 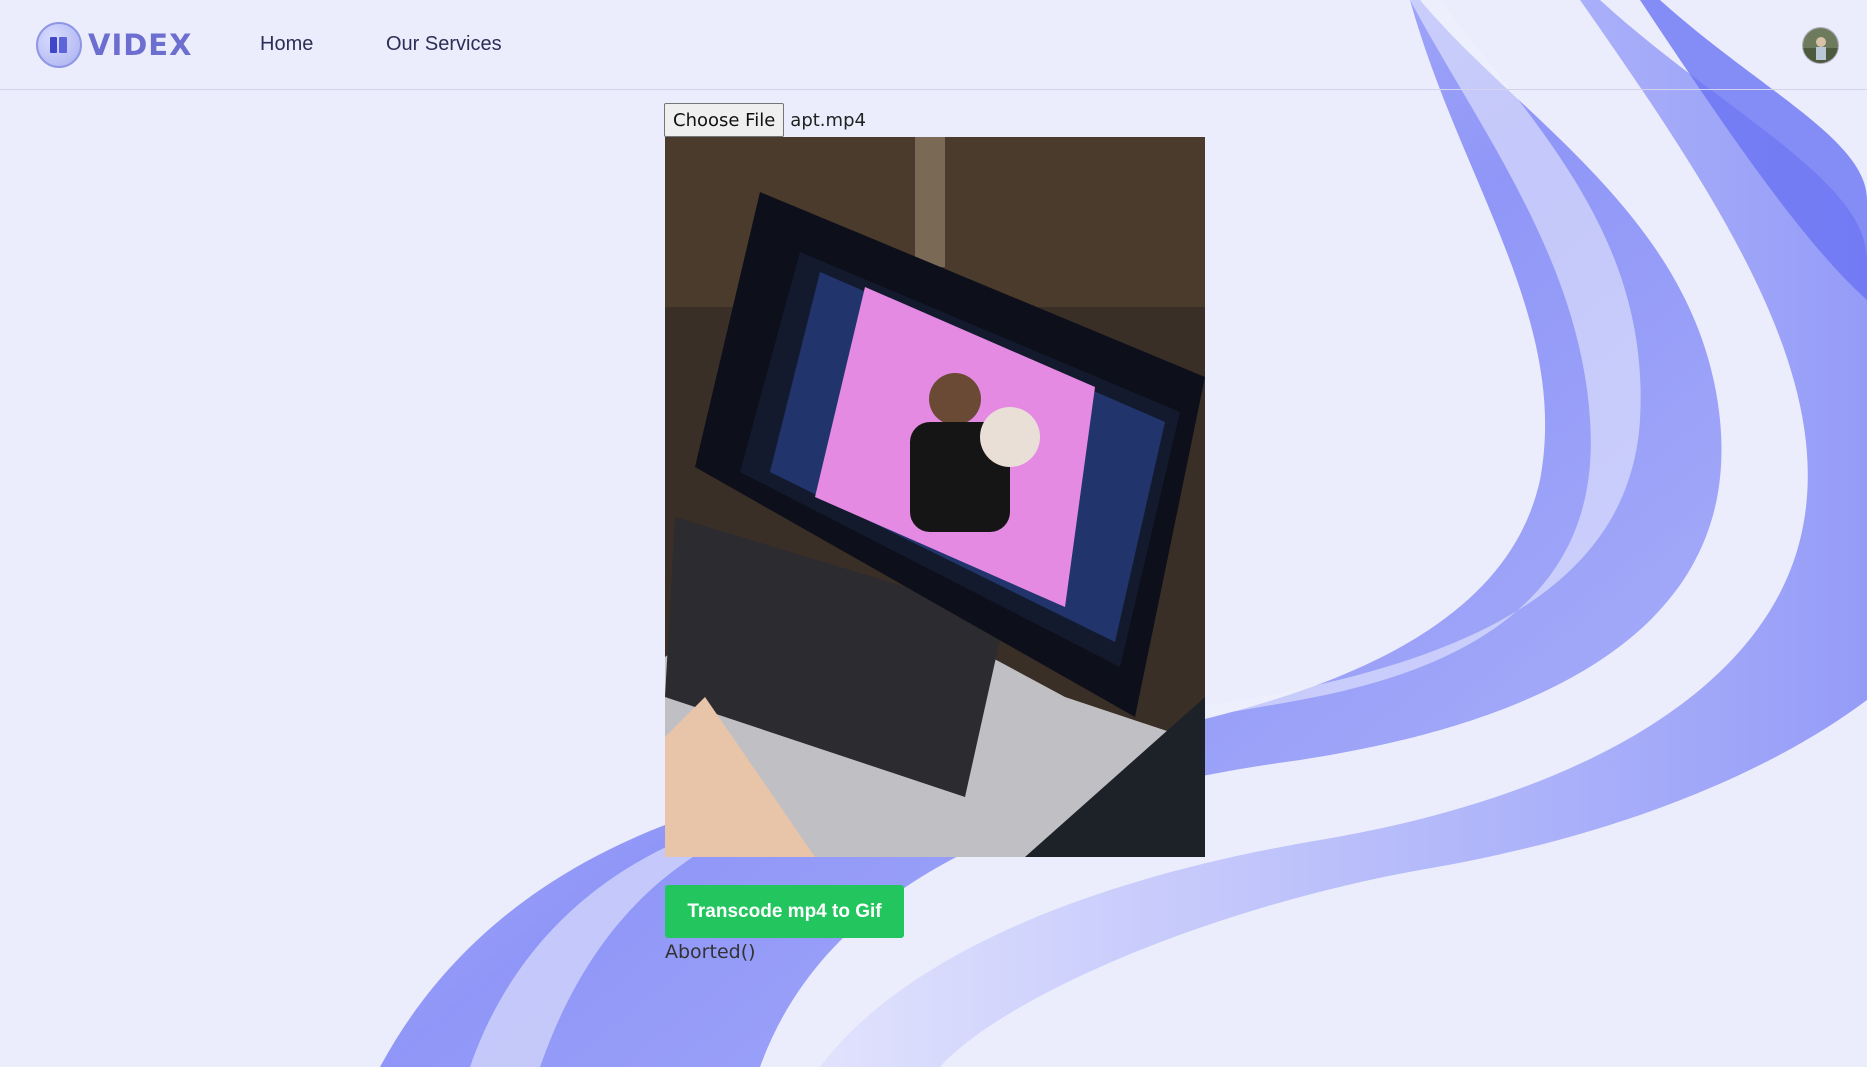 What do you see at coordinates (784, 911) in the screenshot?
I see `transcode-button: Transcode mp4 to Gif` at bounding box center [784, 911].